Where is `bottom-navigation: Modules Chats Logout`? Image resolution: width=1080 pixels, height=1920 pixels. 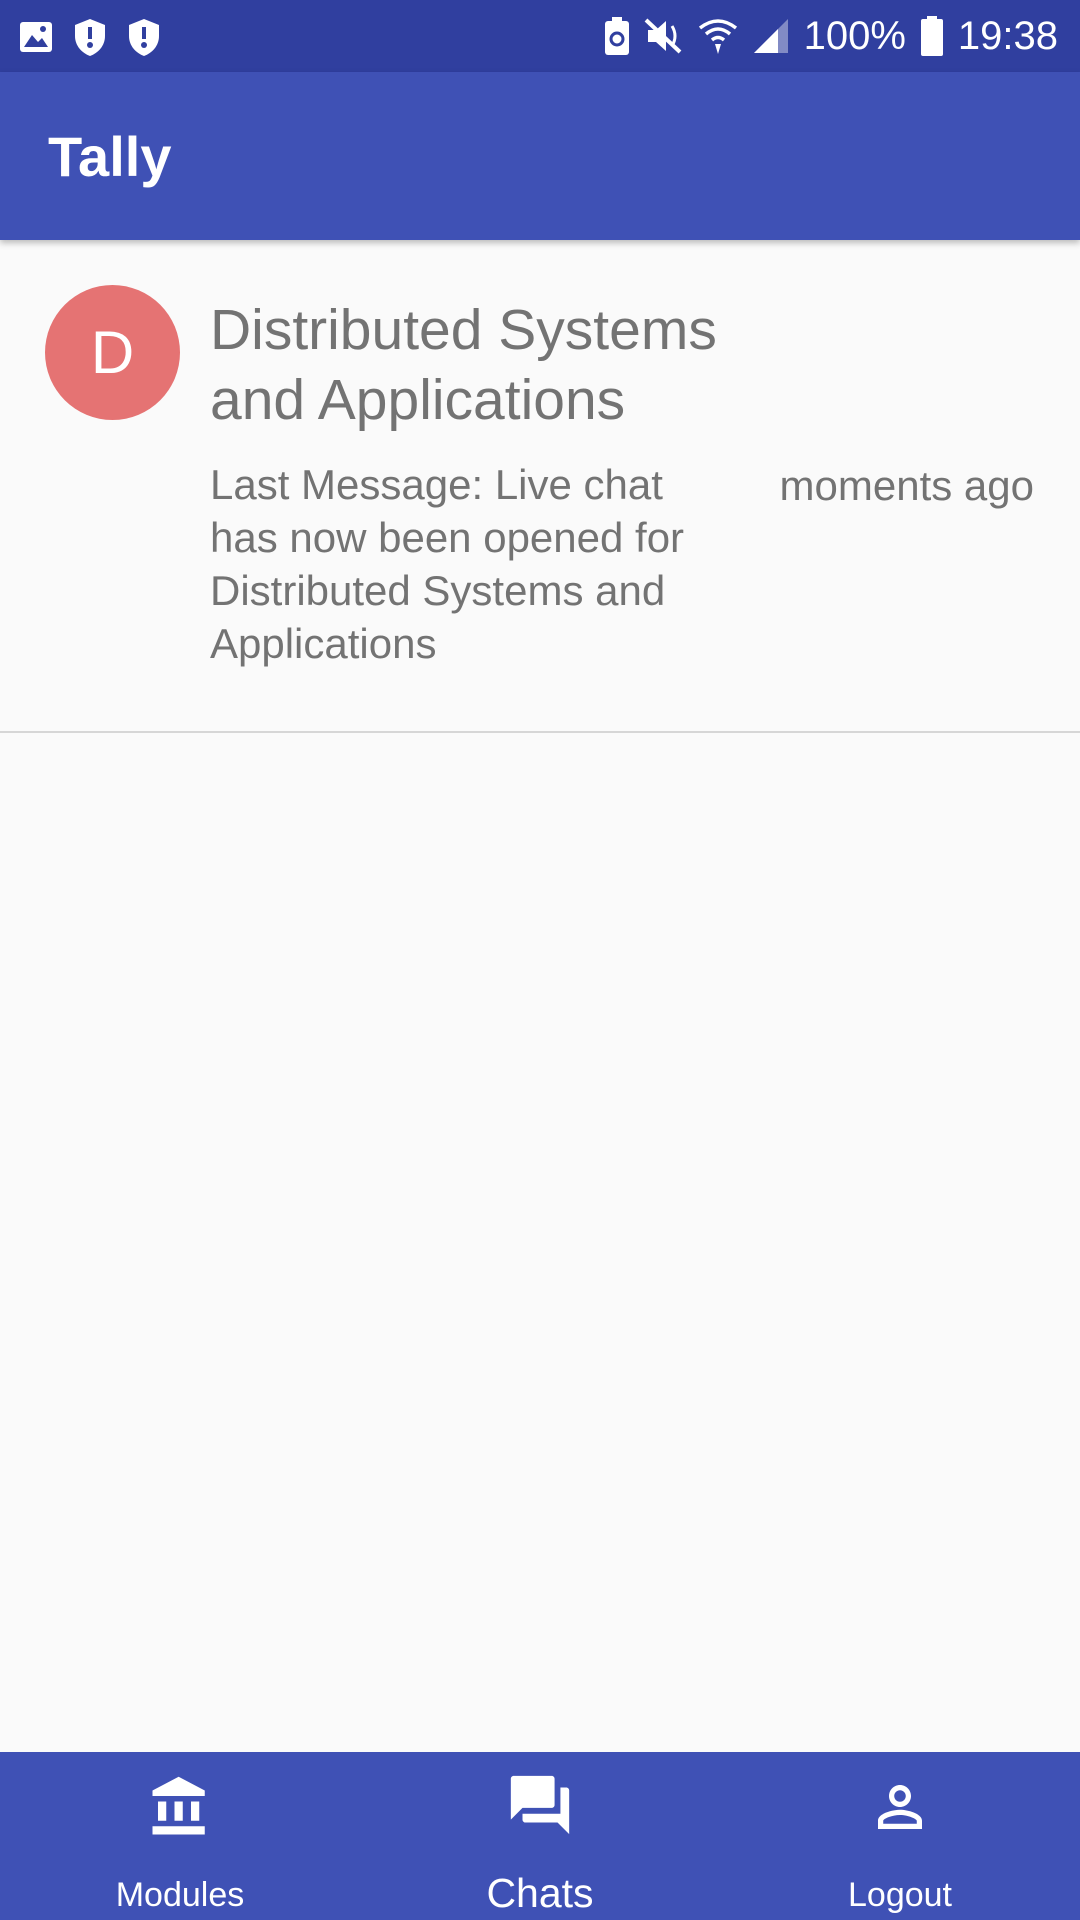 bottom-navigation: Modules Chats Logout is located at coordinates (540, 1836).